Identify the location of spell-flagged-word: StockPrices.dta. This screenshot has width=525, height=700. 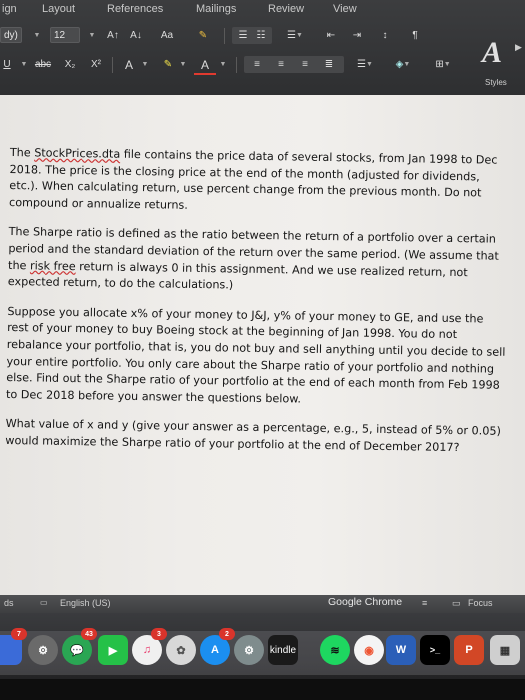
(77, 153).